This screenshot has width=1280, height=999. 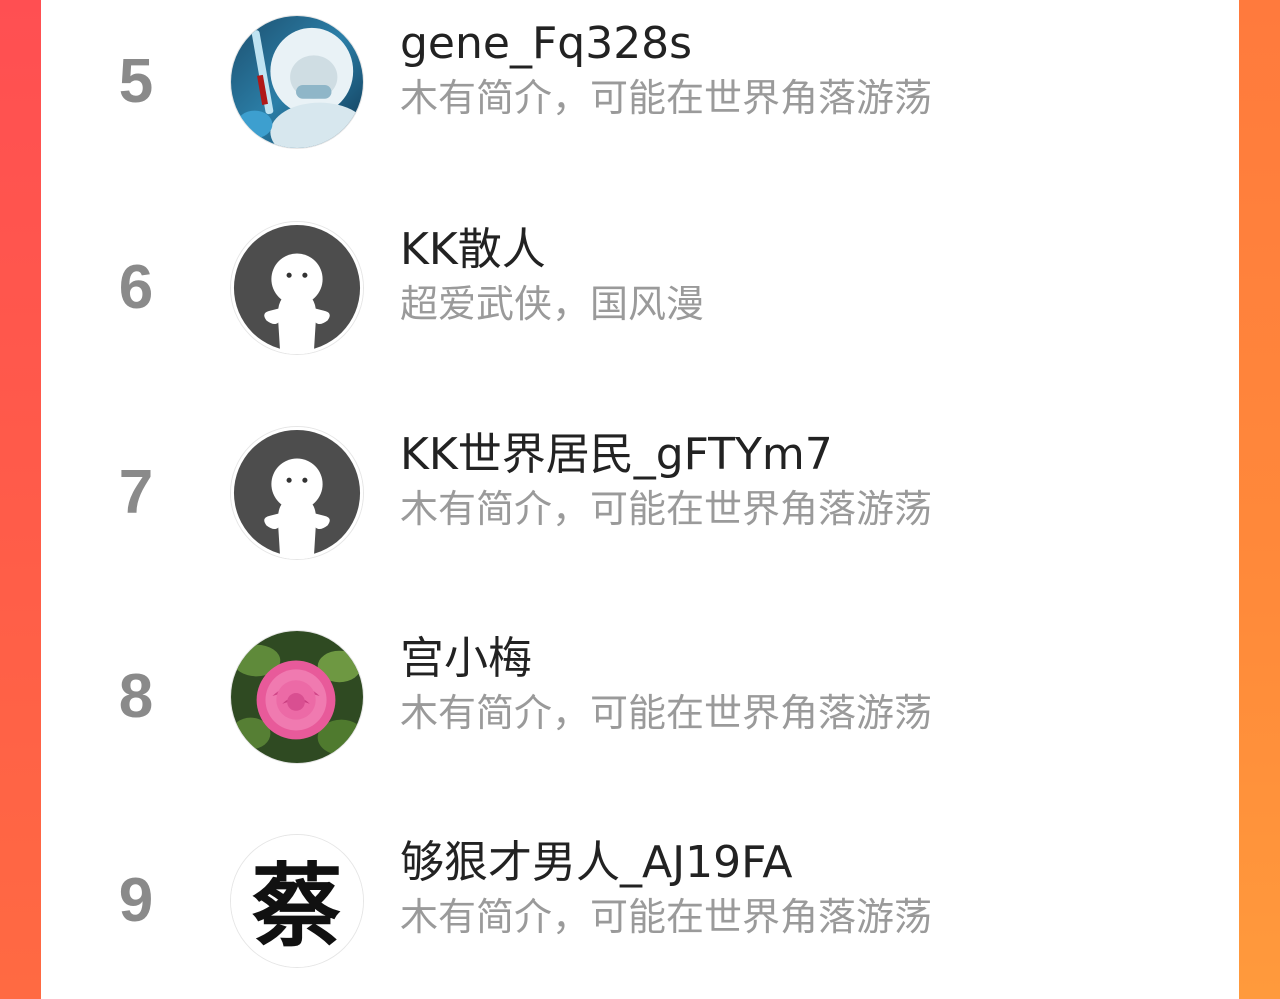 I want to click on rank-number: 7, so click(x=136, y=492).